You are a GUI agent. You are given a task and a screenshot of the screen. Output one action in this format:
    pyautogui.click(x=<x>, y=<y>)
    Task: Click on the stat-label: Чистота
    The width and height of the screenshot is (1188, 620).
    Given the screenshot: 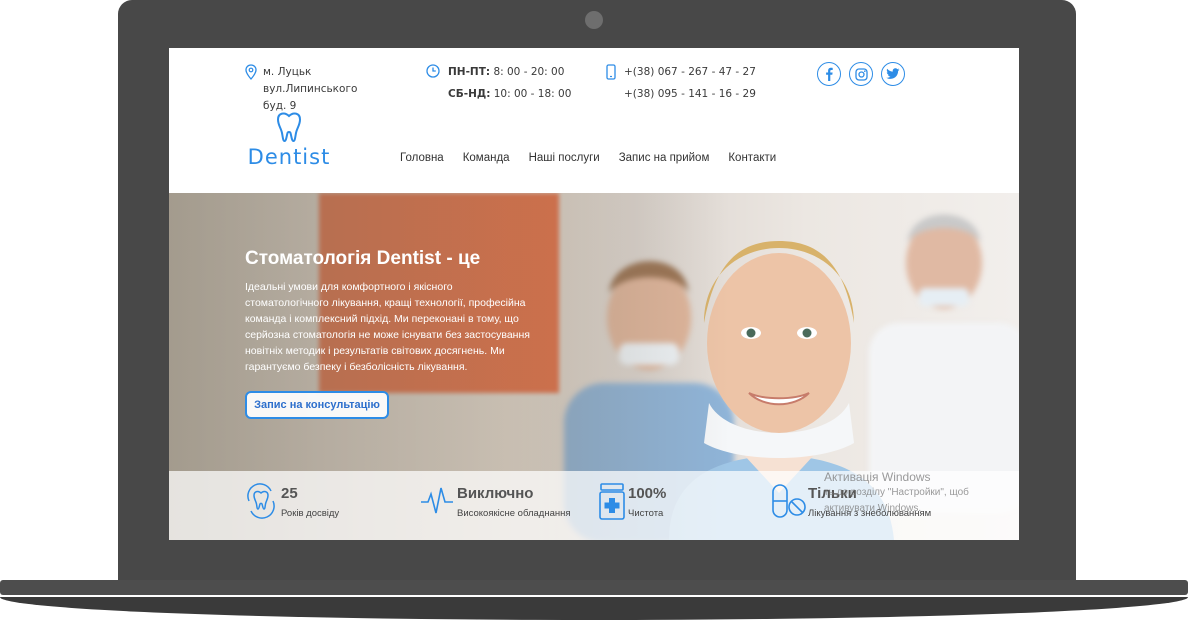 What is the action you would take?
    pyautogui.click(x=646, y=513)
    